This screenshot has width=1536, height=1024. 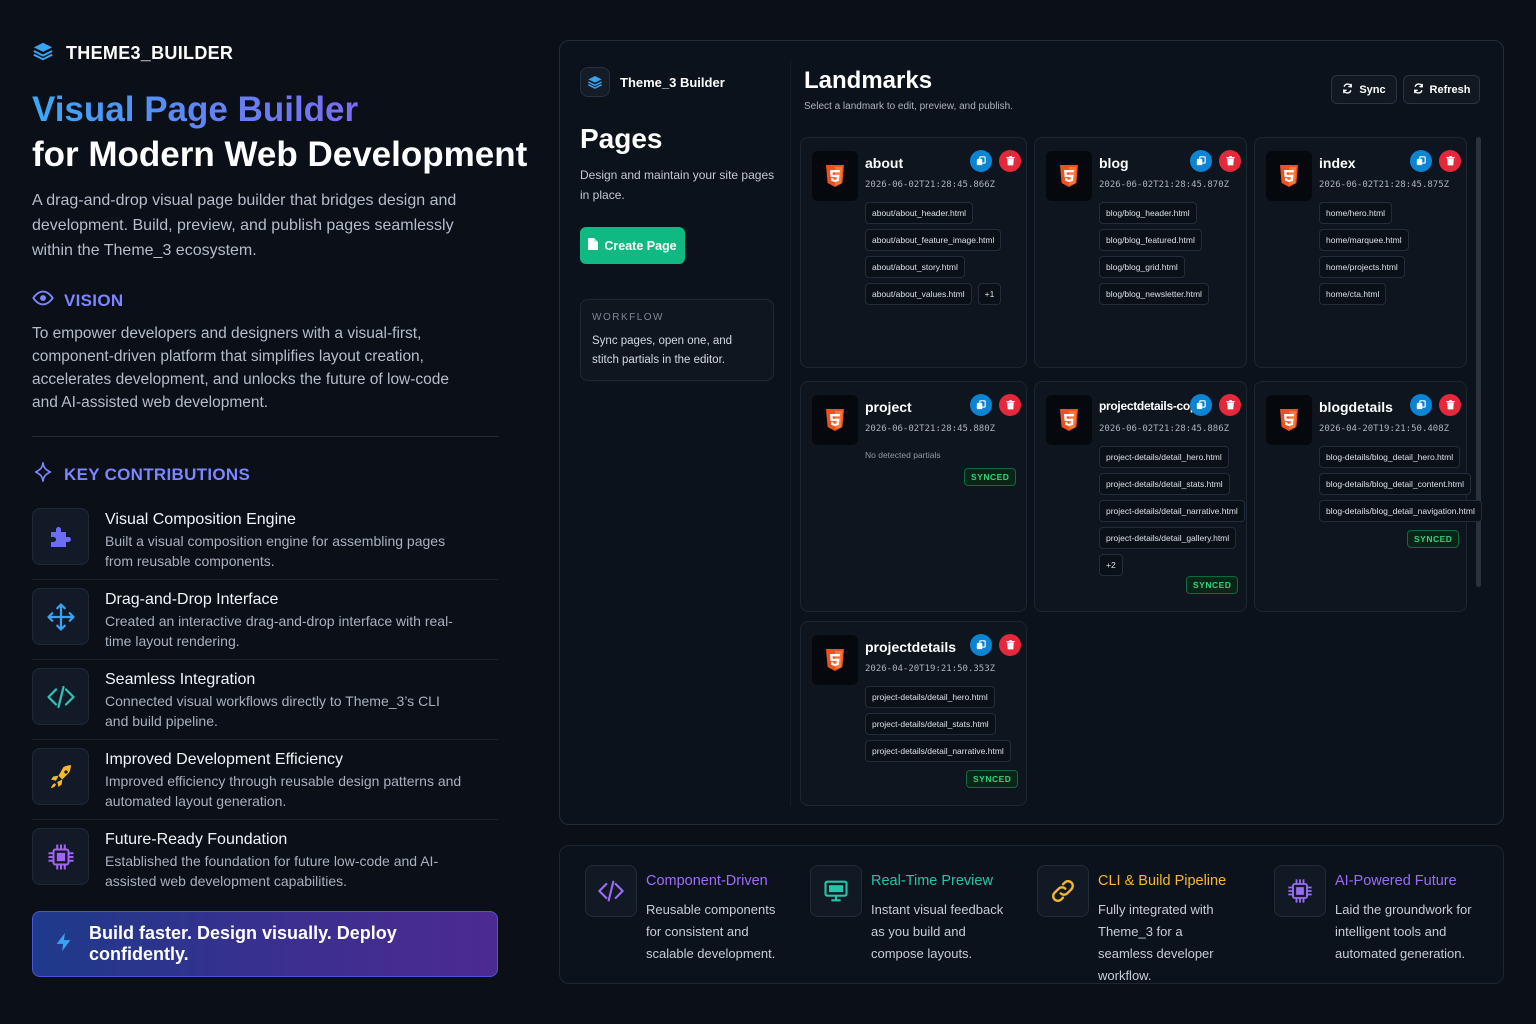 What do you see at coordinates (621, 138) in the screenshot?
I see `pages-title: Pages` at bounding box center [621, 138].